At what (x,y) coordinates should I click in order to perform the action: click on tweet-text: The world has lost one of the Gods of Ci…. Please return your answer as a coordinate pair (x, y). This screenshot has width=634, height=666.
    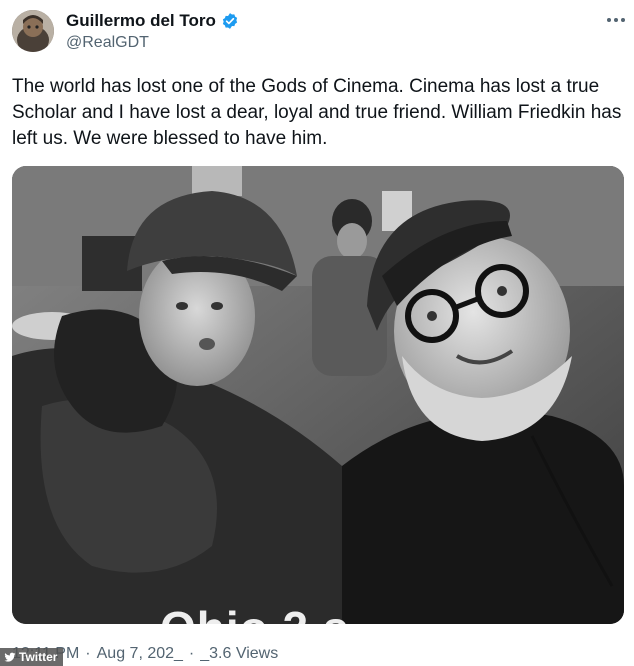
    Looking at the image, I should click on (317, 112).